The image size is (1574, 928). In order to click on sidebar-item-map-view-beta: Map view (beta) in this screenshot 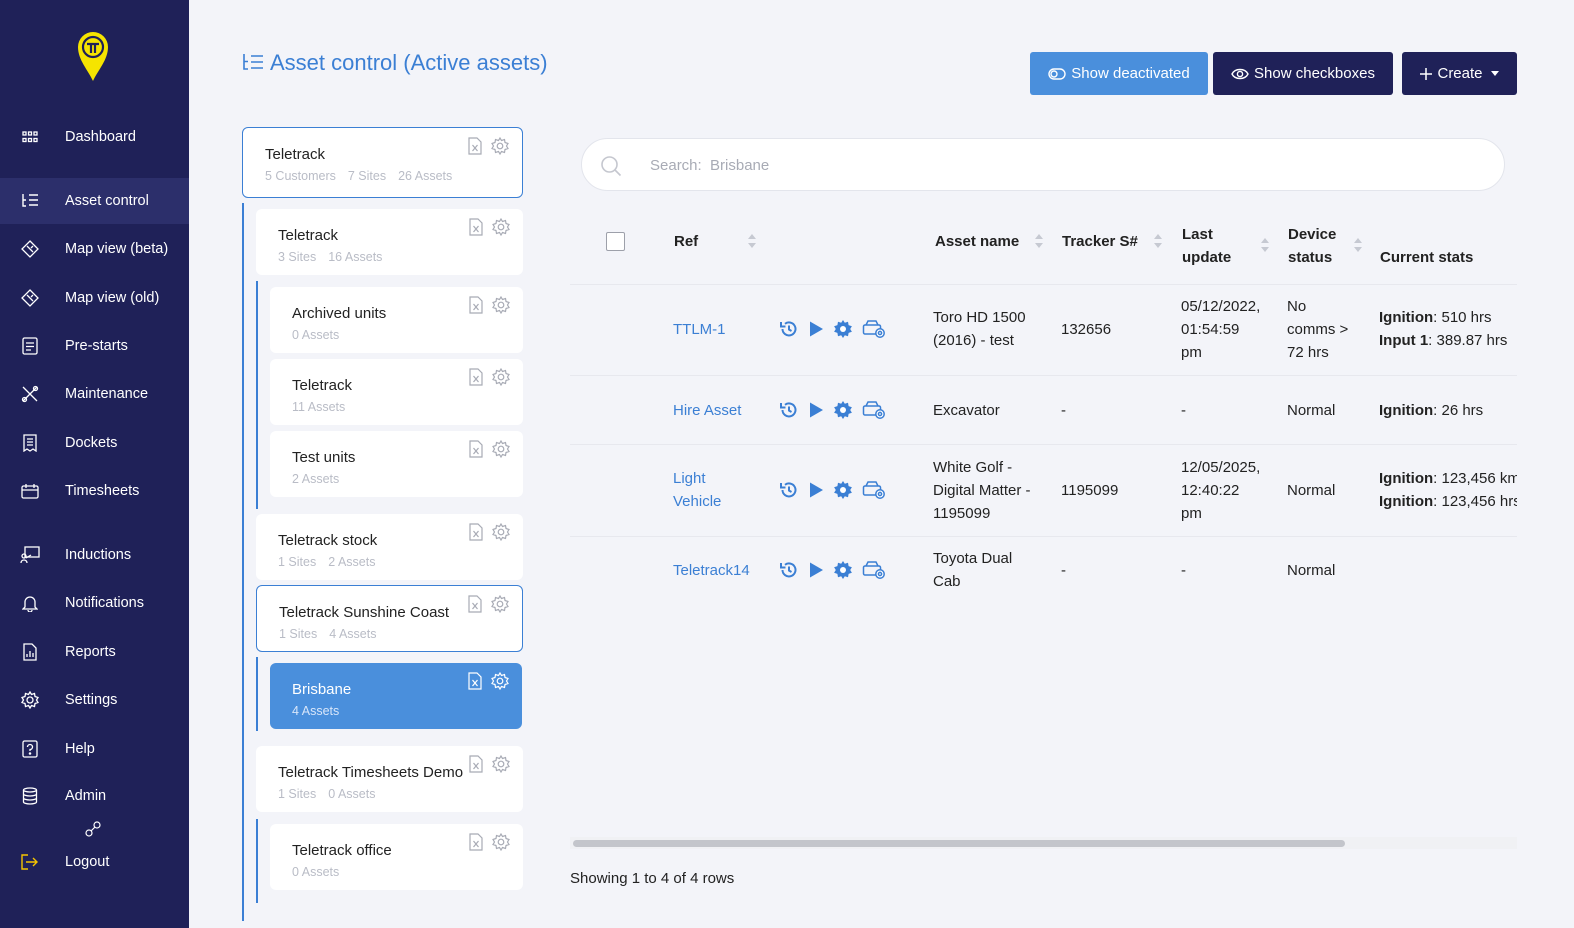, I will do `click(94, 249)`.